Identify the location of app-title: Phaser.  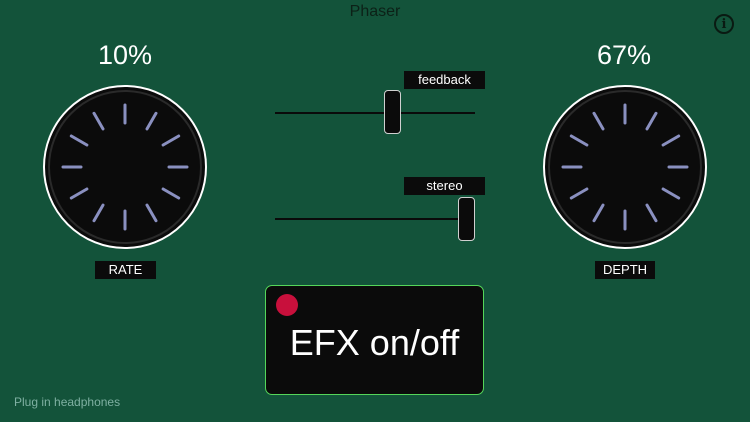
(375, 11).